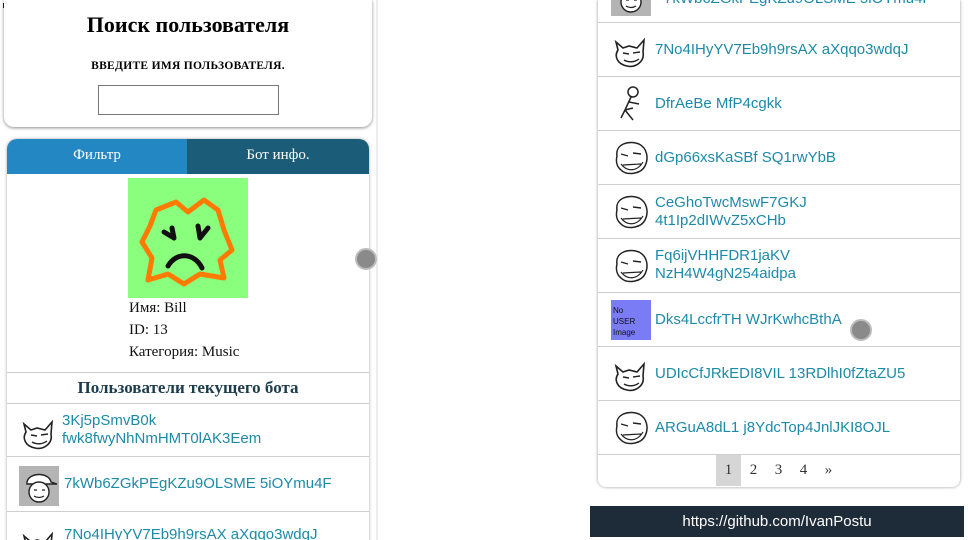  I want to click on user-name-line1: UDIcCfJRkEDI8VIL 13RDlhI0fZtaZU5, so click(780, 374).